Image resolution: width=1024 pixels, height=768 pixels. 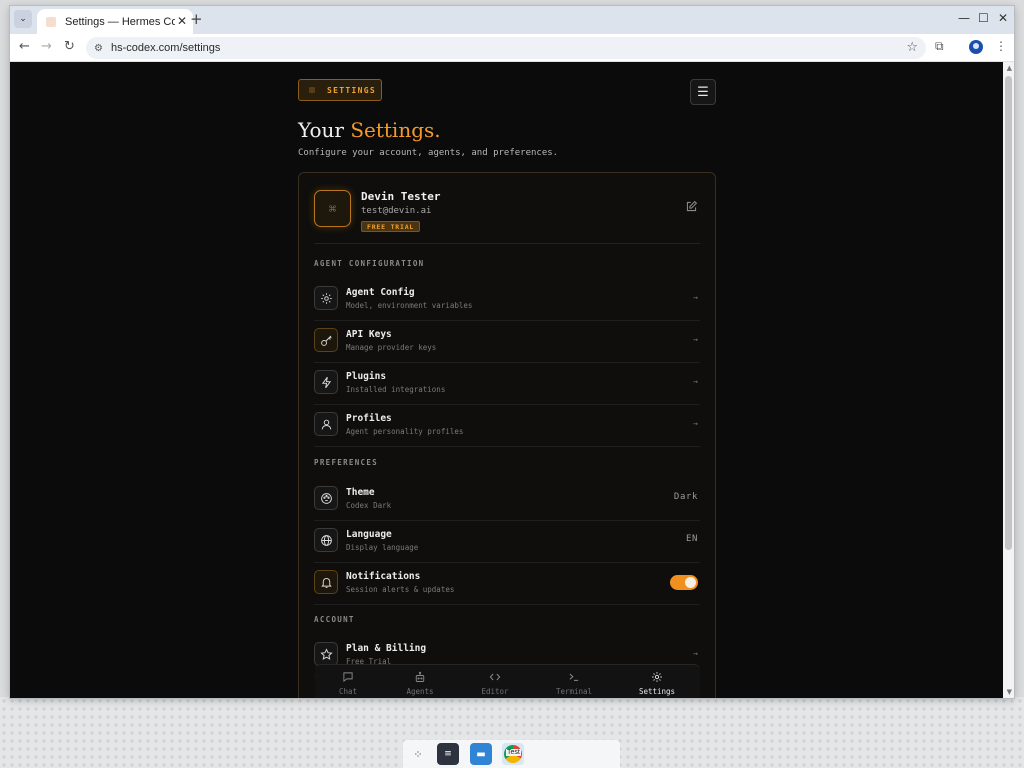 What do you see at coordinates (360, 492) in the screenshot?
I see `row-title: Theme` at bounding box center [360, 492].